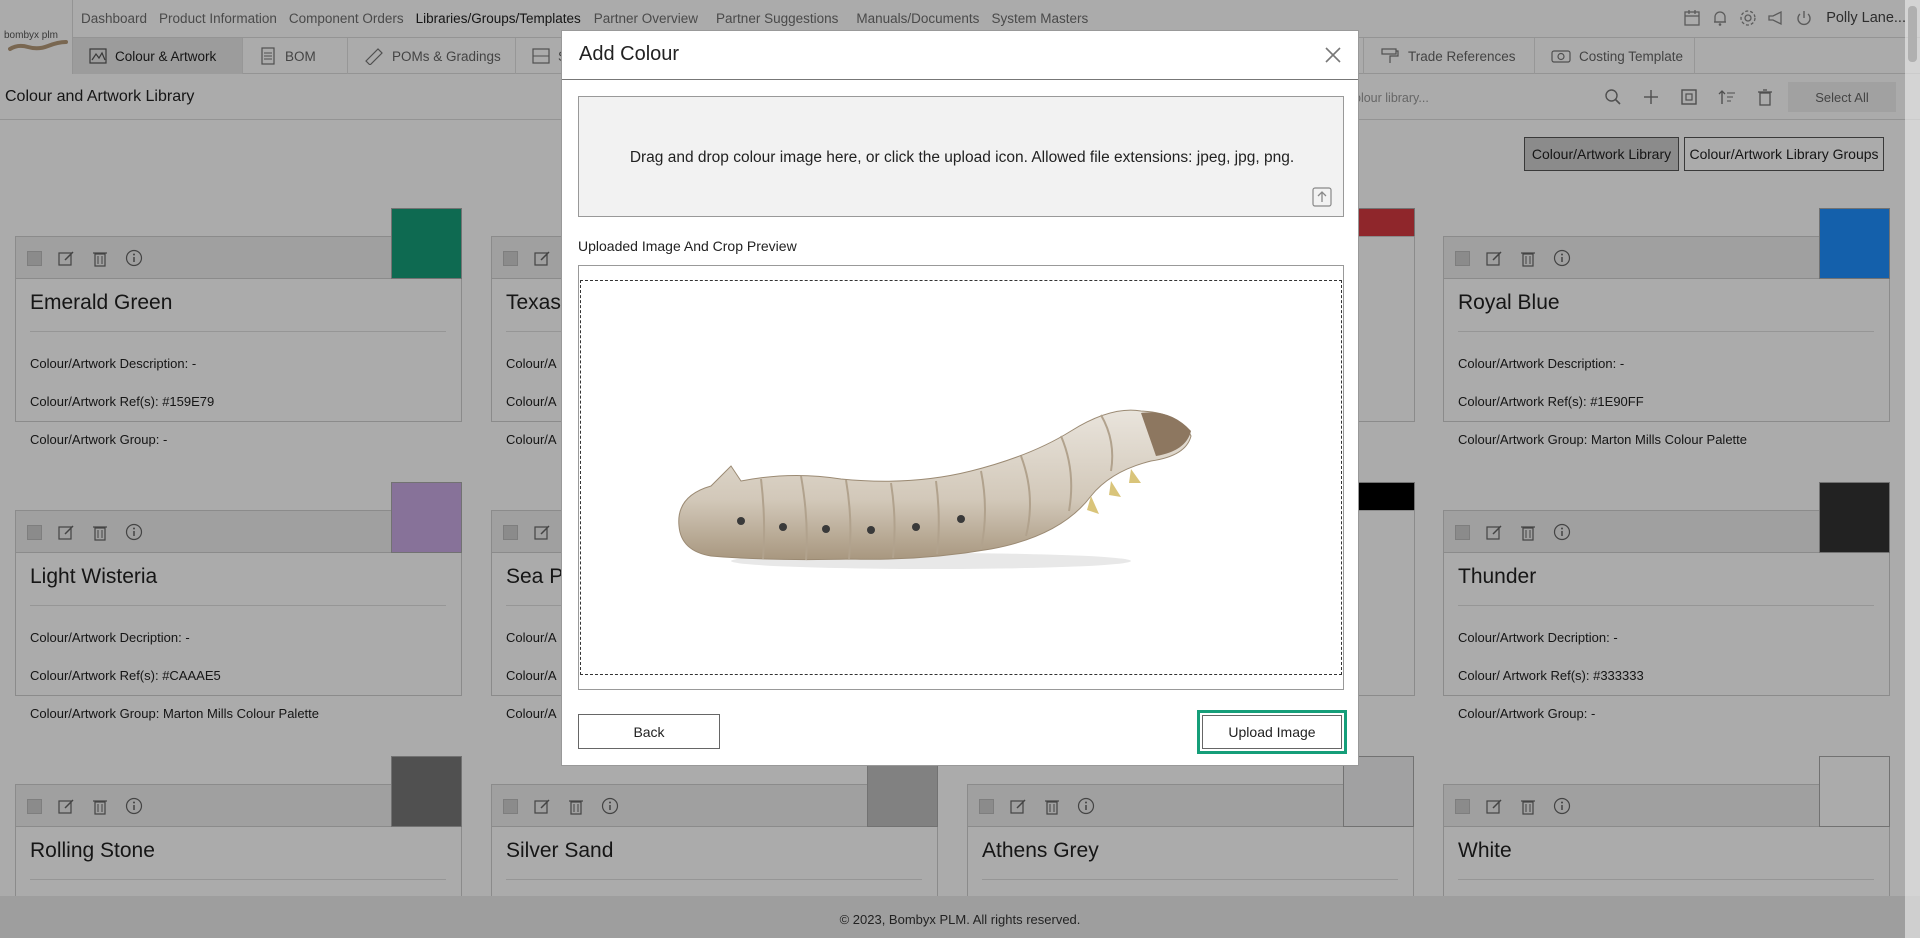 The image size is (1920, 938). Describe the element at coordinates (935, 489) in the screenshot. I see `uploaded-silkworm-image` at that location.